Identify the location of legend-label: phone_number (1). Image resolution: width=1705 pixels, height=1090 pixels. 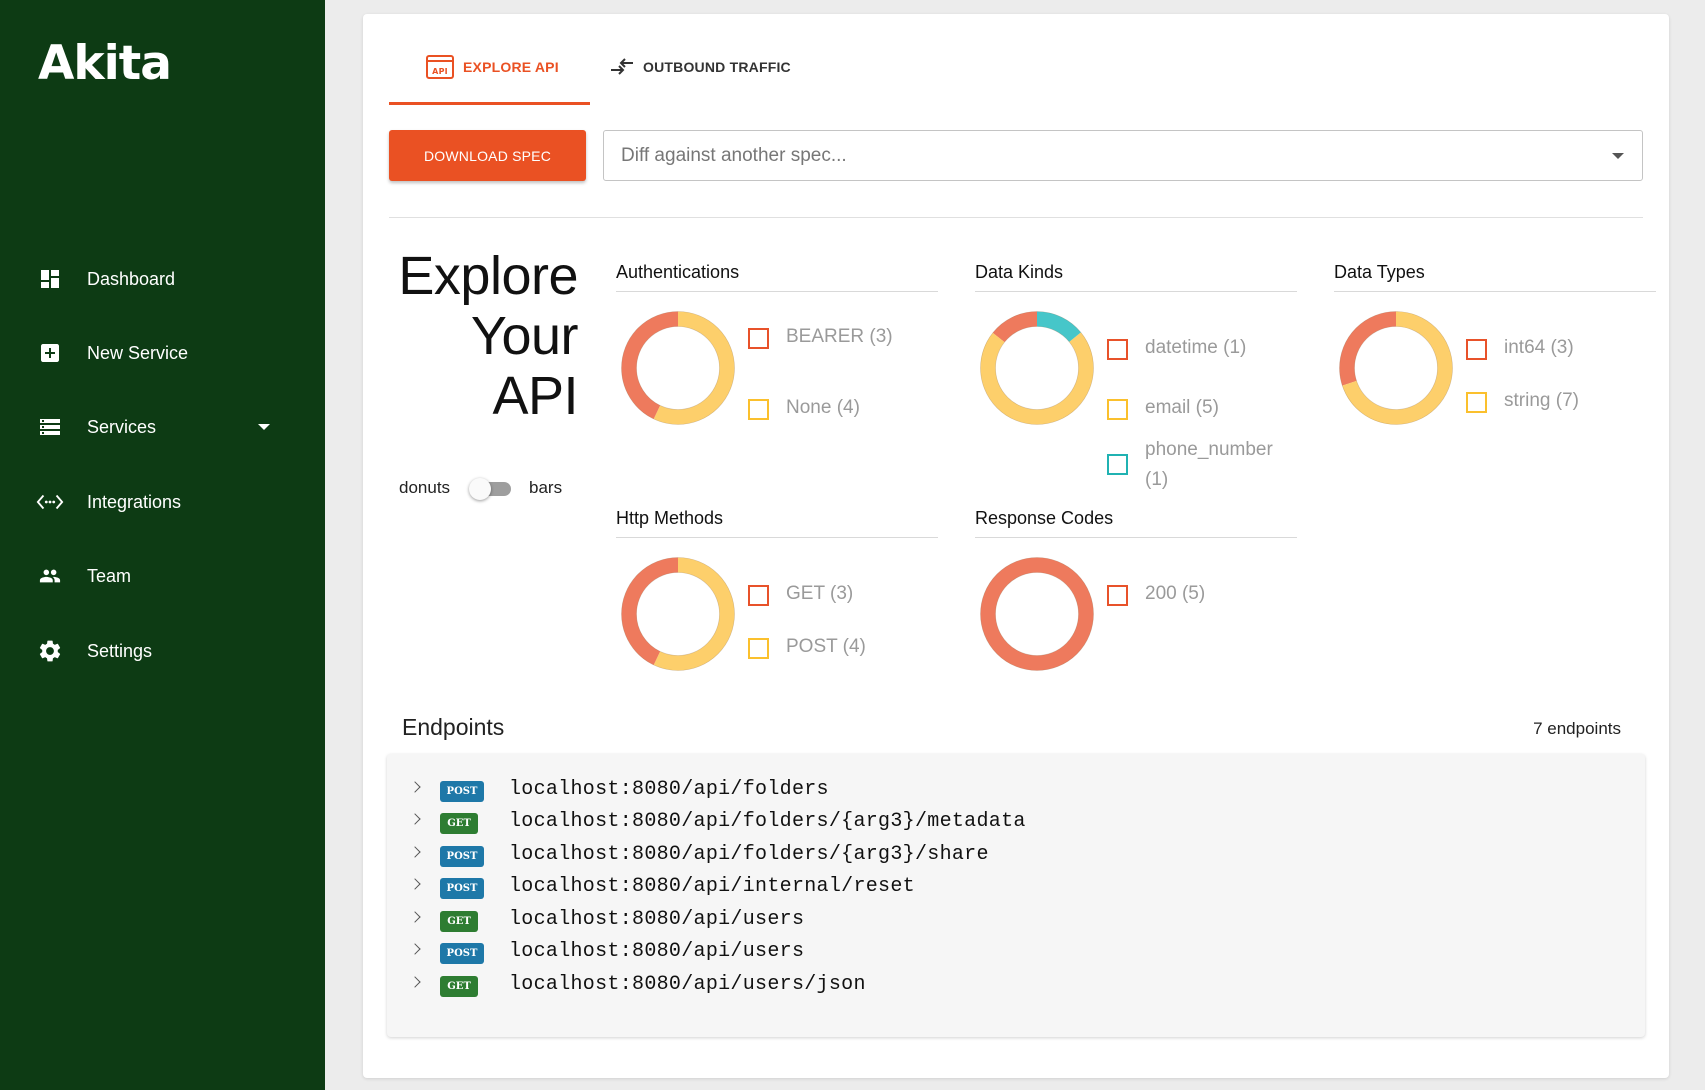
(1209, 464).